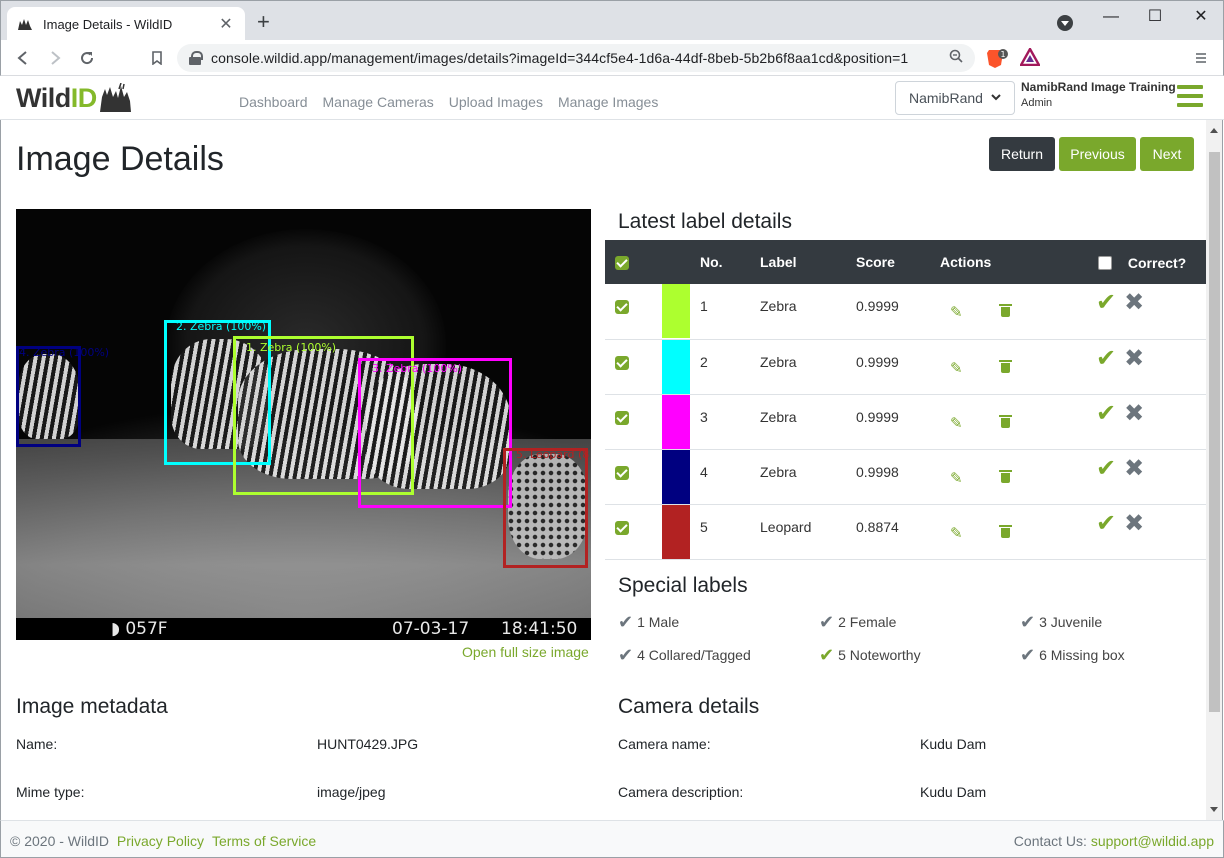 The height and width of the screenshot is (858, 1224). Describe the element at coordinates (905, 421) in the screenshot. I see `table-row: 3 Zebra 0.9999 ✎ ✔ ✖` at that location.